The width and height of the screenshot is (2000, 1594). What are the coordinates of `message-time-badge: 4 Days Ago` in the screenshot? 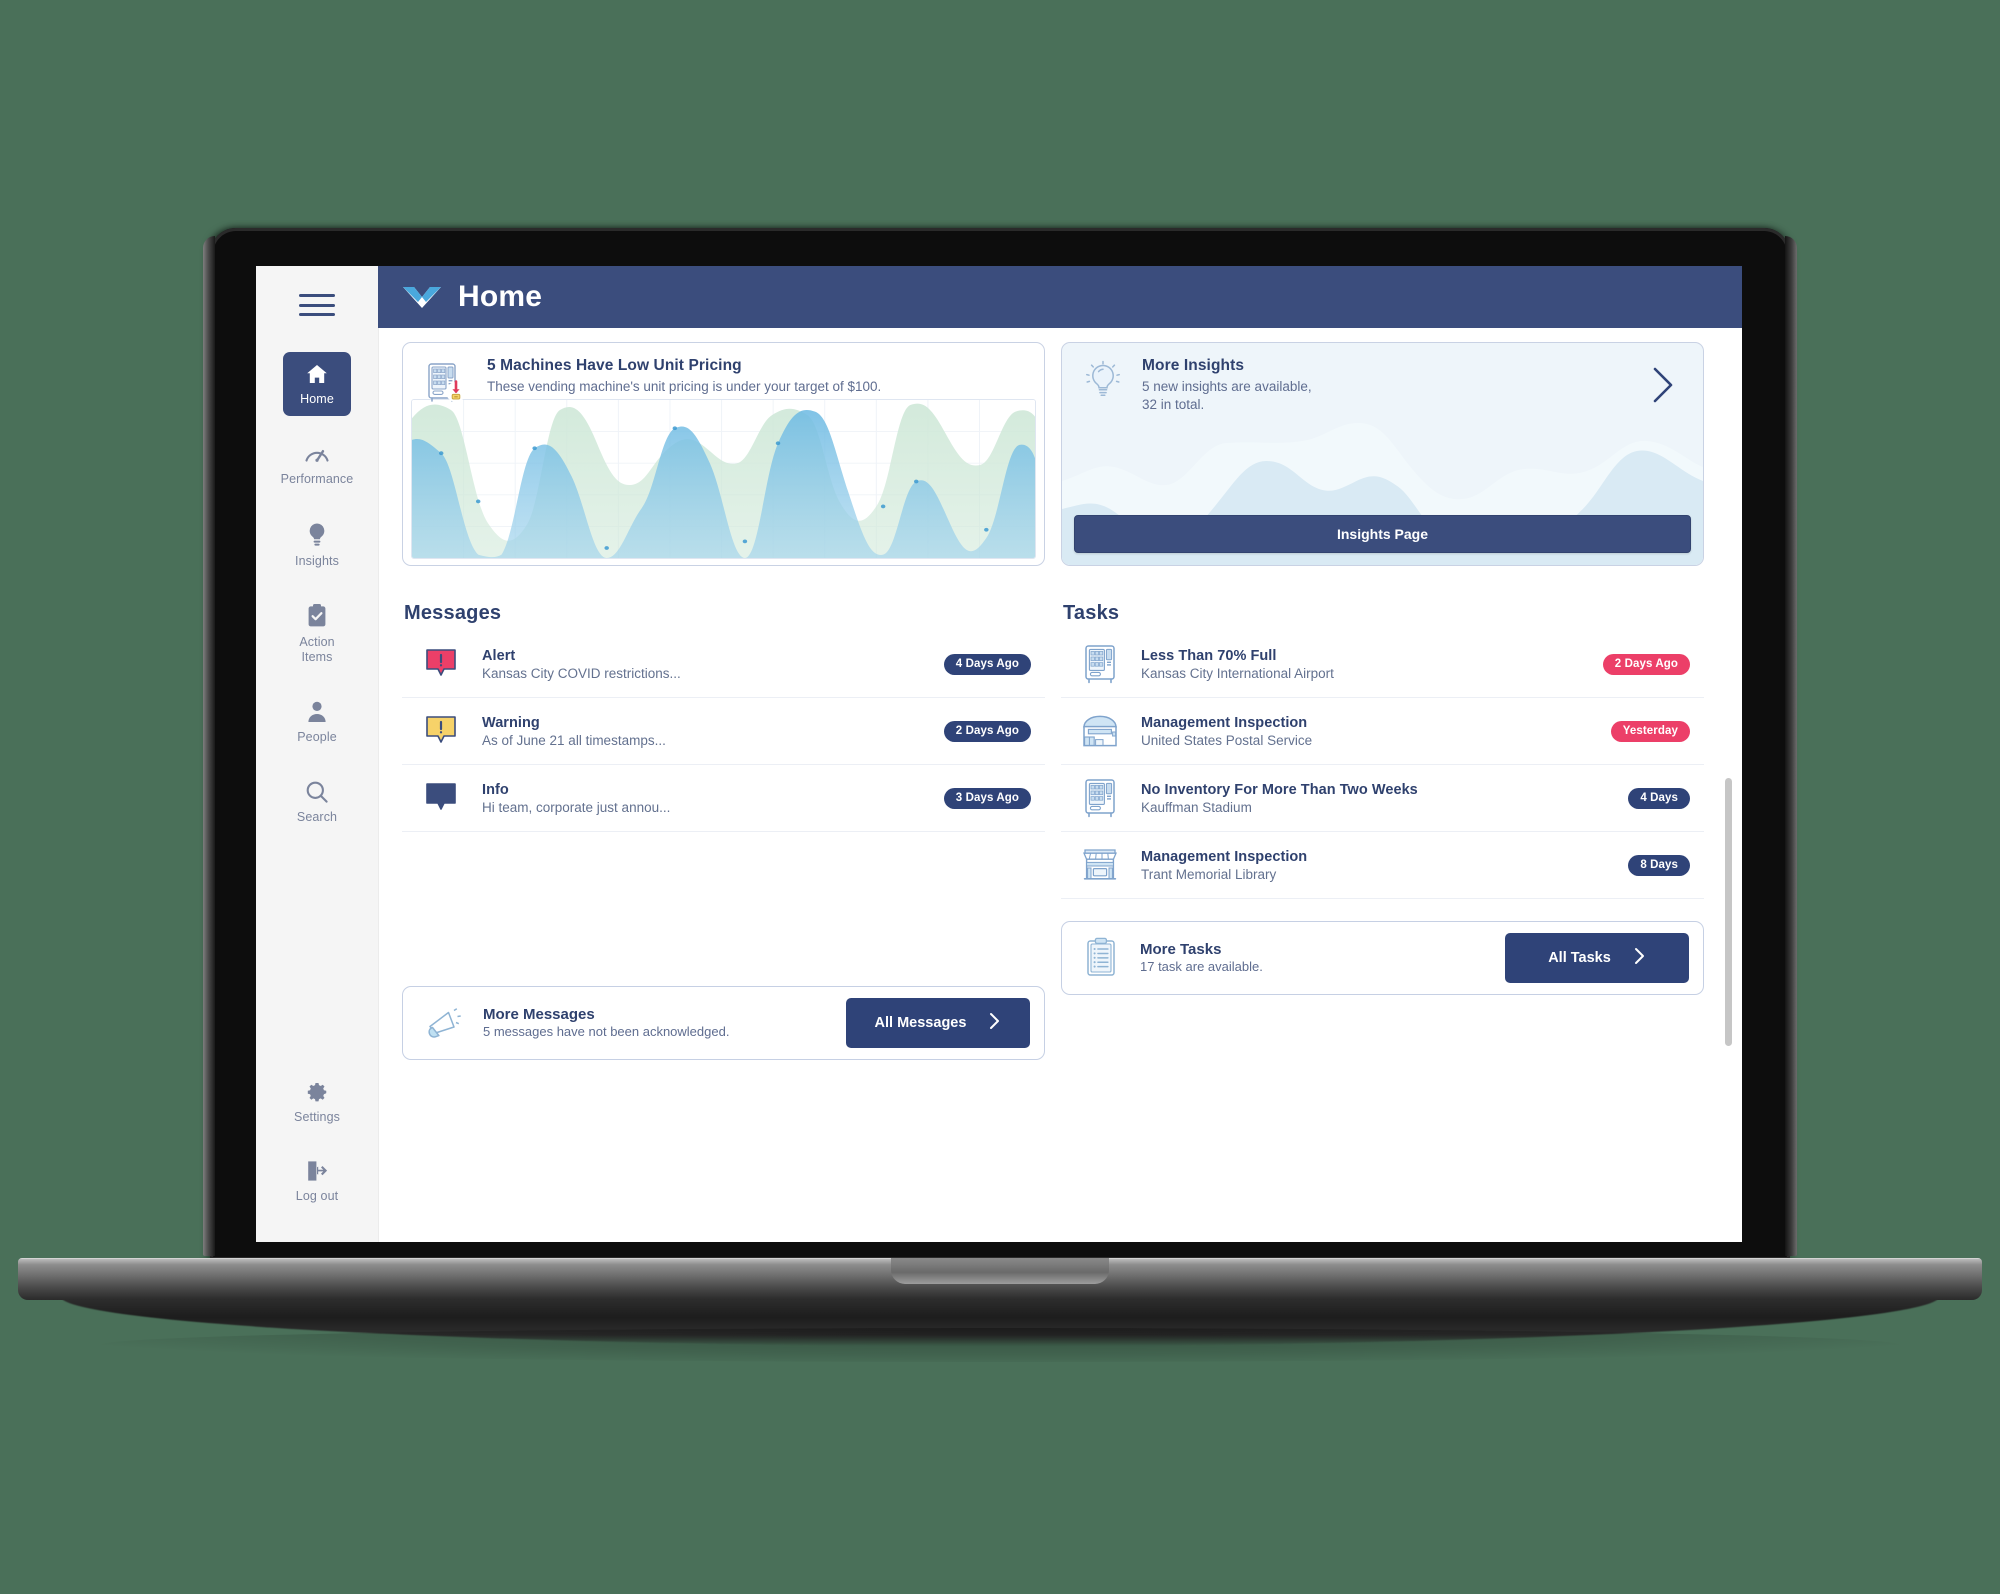 It's located at (987, 664).